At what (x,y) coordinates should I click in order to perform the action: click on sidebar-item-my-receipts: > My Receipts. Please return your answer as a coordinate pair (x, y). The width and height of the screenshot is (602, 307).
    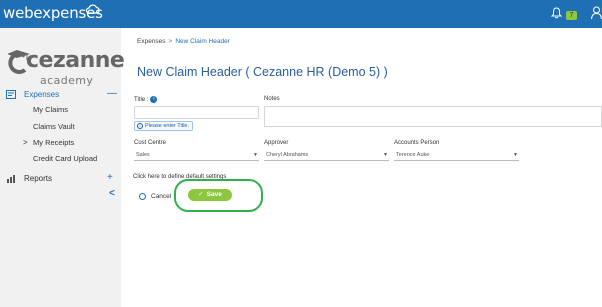
    Looking at the image, I should click on (49, 142).